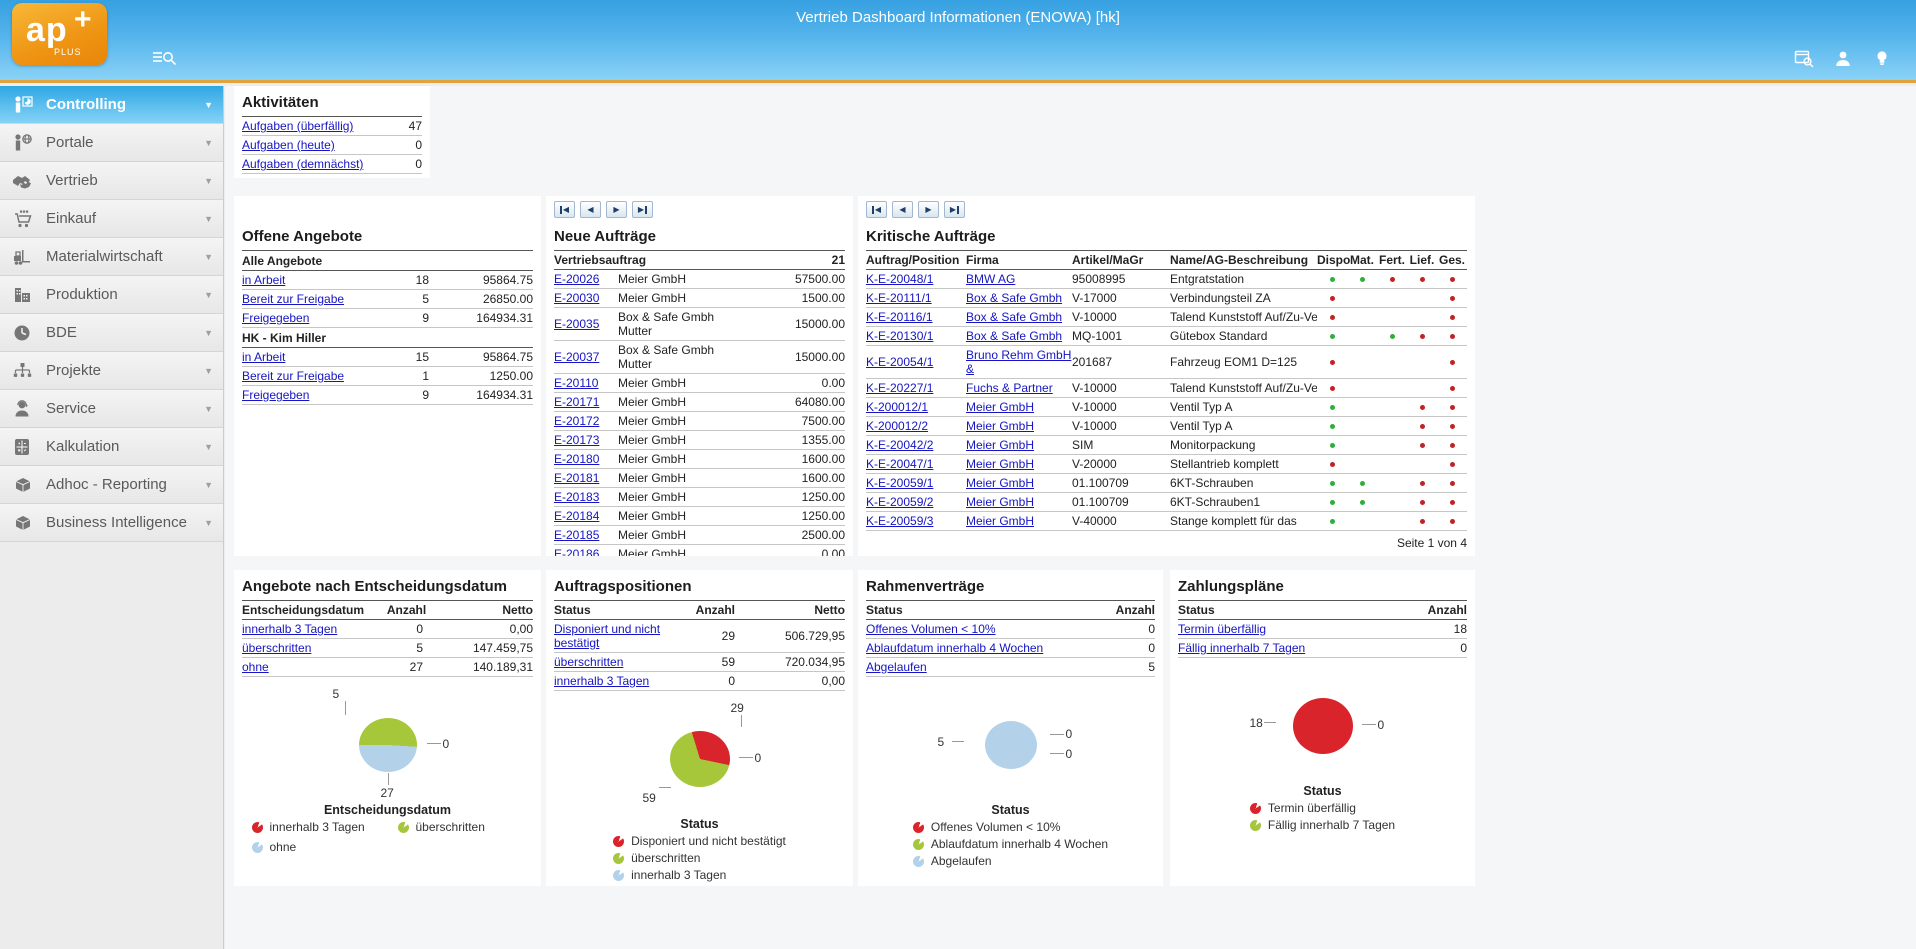  What do you see at coordinates (1843, 59) in the screenshot?
I see `user-icon` at bounding box center [1843, 59].